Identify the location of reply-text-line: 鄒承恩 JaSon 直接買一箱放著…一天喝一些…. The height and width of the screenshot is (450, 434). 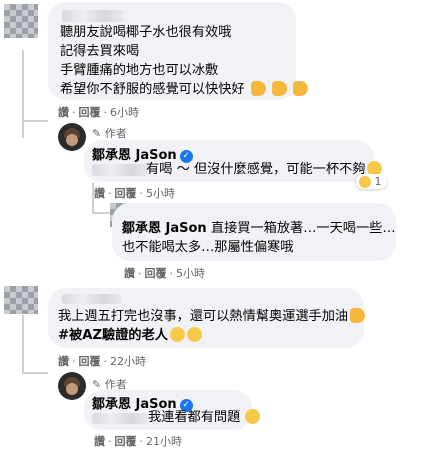
(259, 228).